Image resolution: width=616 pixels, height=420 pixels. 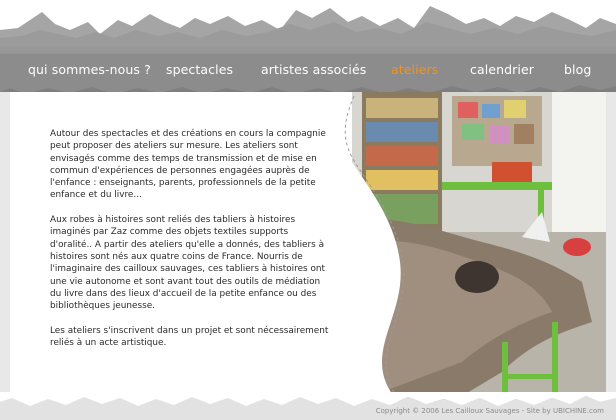 What do you see at coordinates (313, 69) in the screenshot?
I see `nav-item-artistes-associes: artistes associés` at bounding box center [313, 69].